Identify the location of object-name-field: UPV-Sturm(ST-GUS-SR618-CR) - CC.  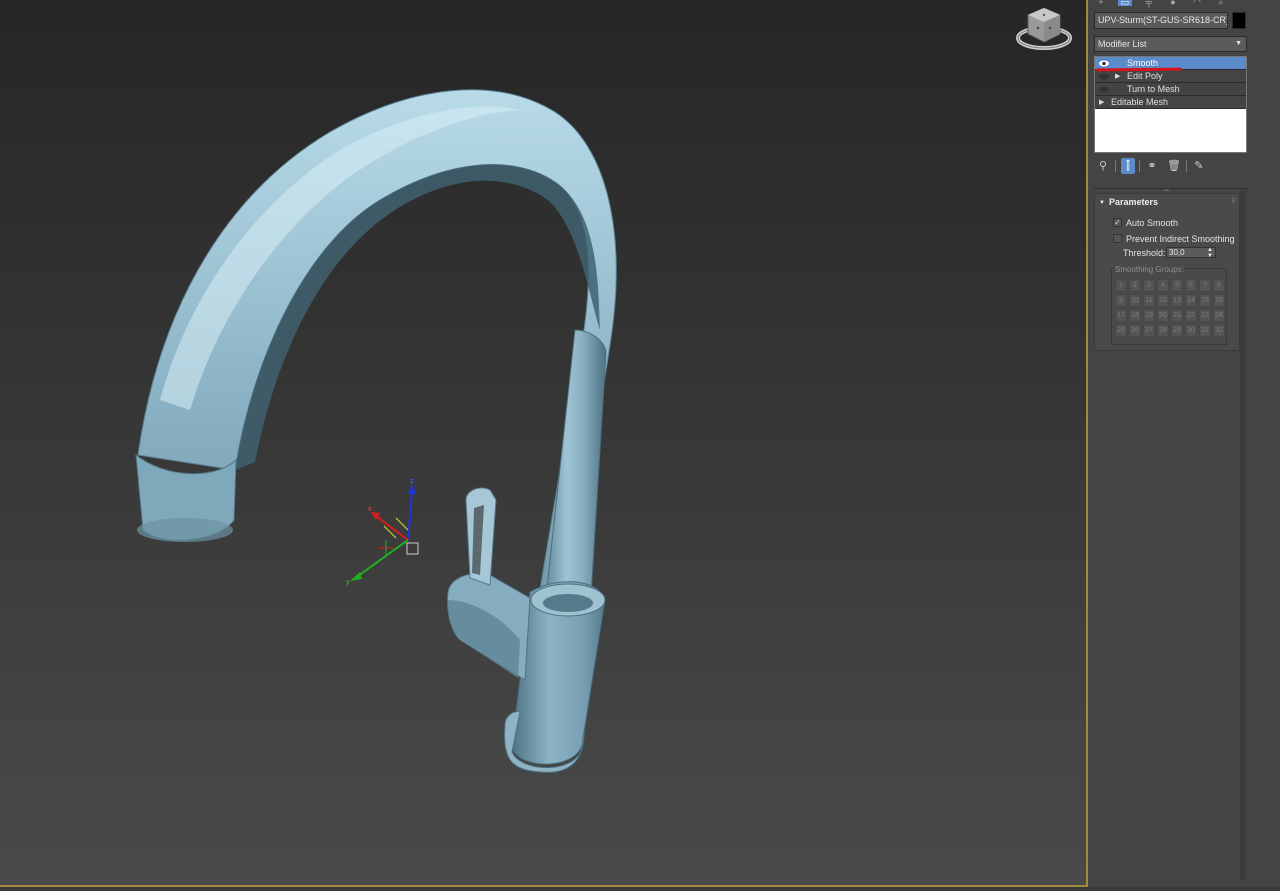
(1161, 20).